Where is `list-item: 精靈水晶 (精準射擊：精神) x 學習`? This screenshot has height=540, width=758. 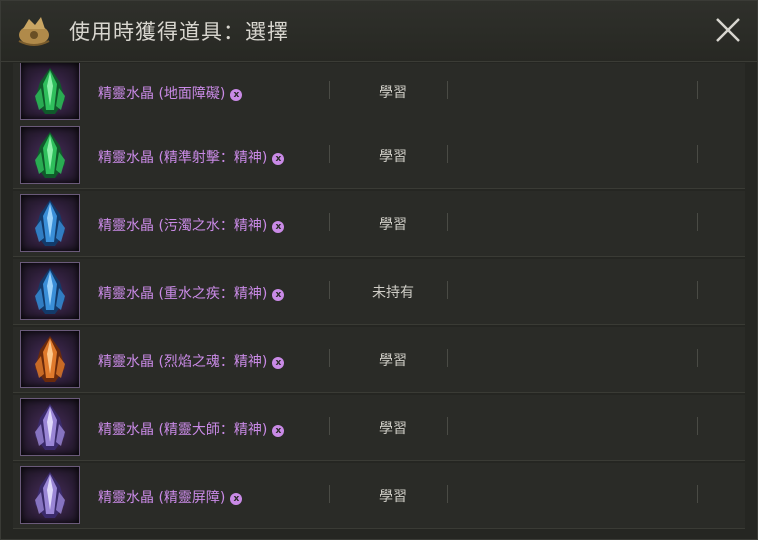 list-item: 精靈水晶 (精準射擊：精神) x 學習 is located at coordinates (379, 156).